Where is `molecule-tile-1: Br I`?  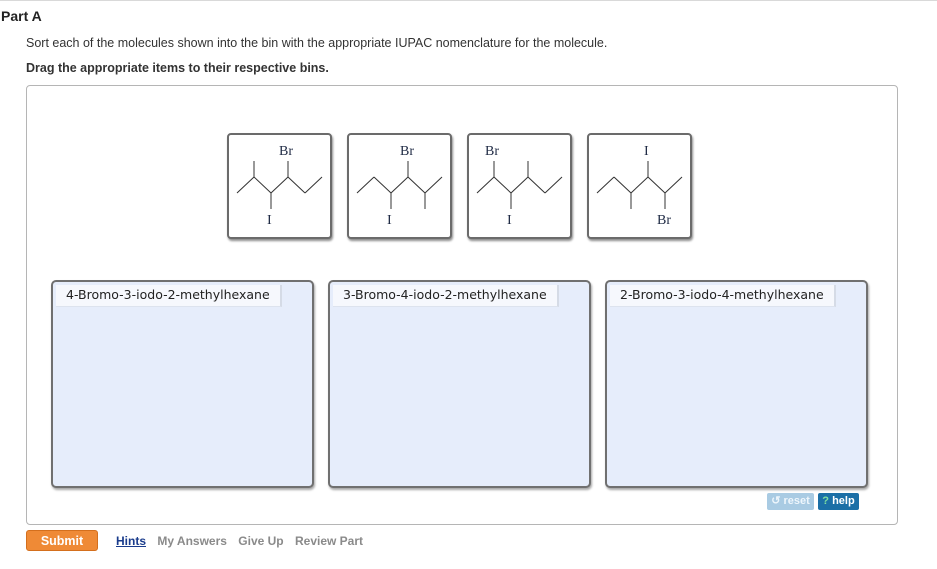
molecule-tile-1: Br I is located at coordinates (279, 186).